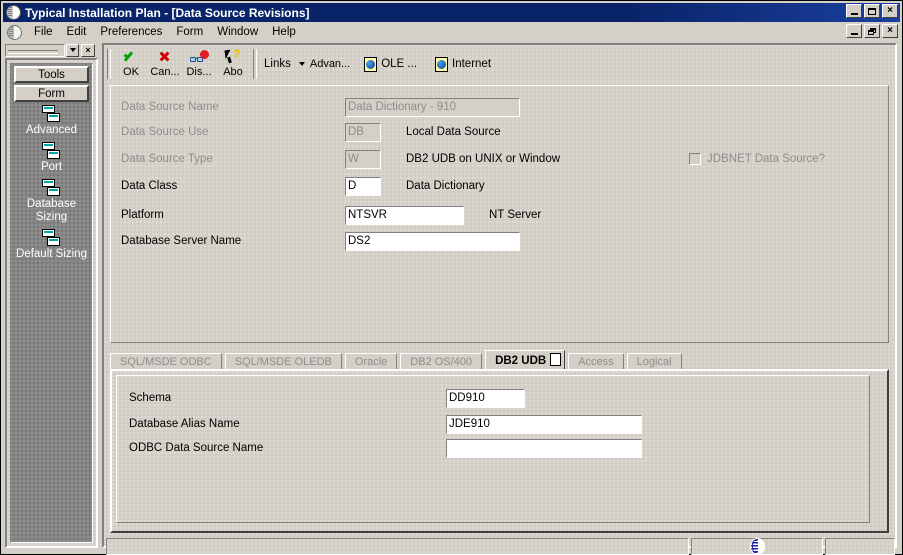  I want to click on field-row-database-server-name: Database Server Name DS2, so click(320, 241).